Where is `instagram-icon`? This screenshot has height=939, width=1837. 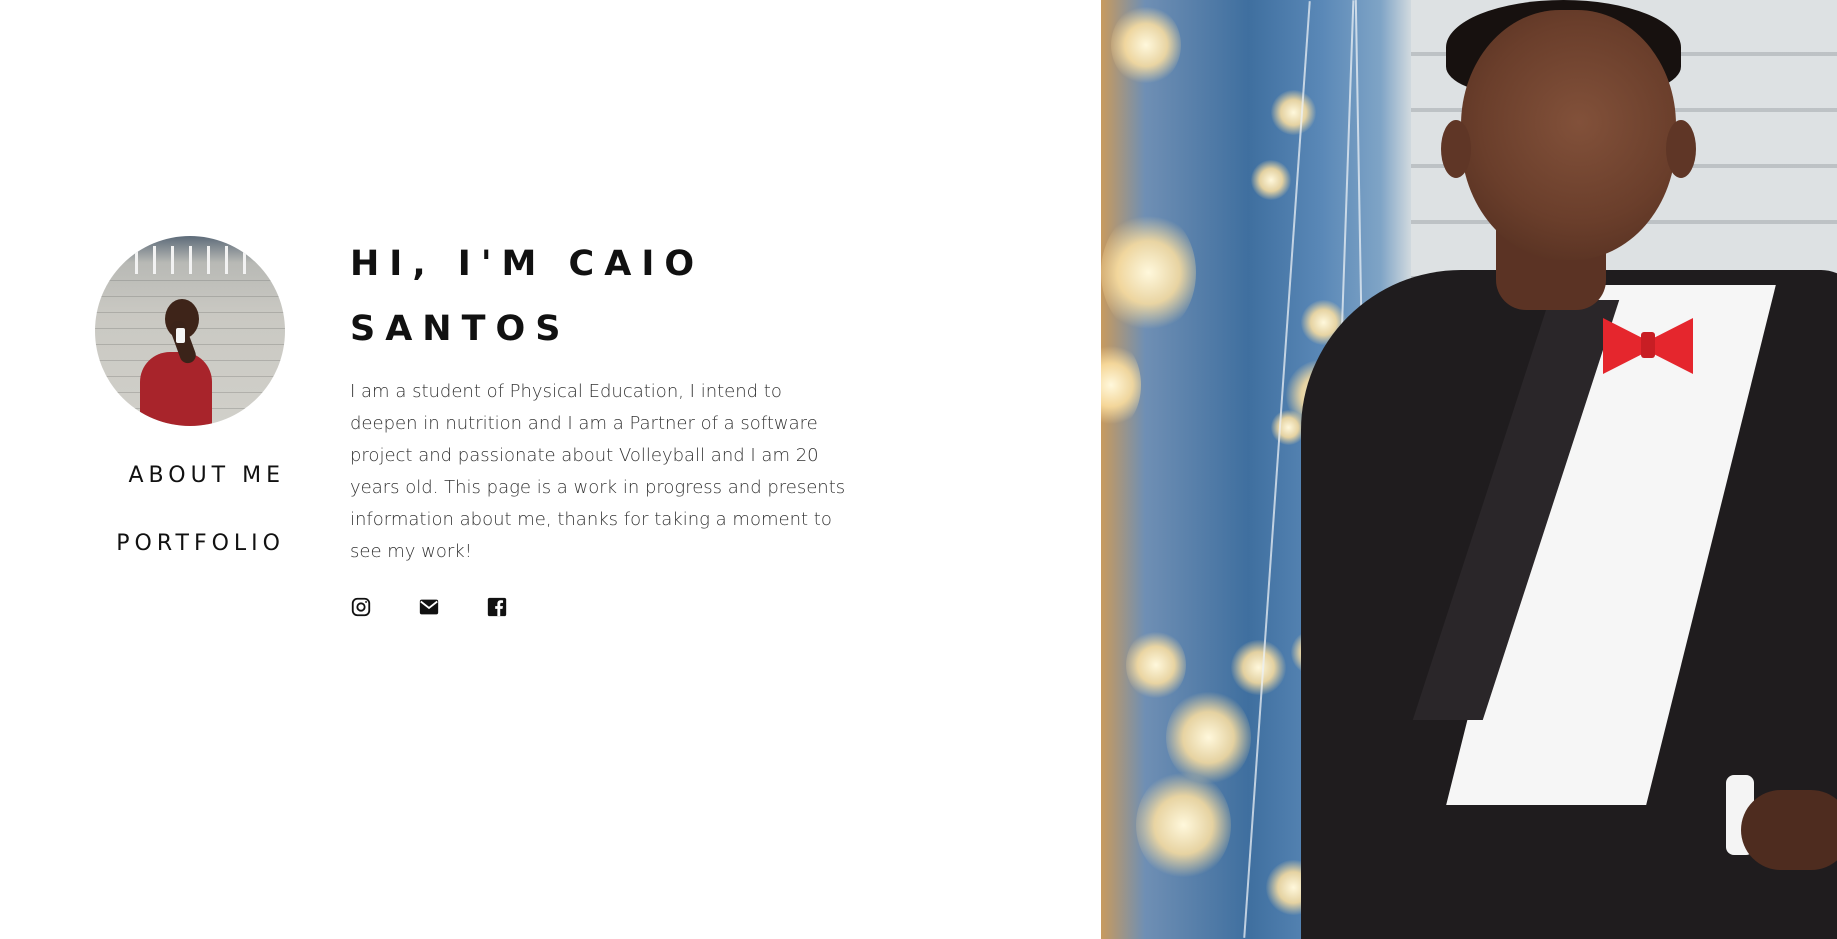
instagram-icon is located at coordinates (361, 607).